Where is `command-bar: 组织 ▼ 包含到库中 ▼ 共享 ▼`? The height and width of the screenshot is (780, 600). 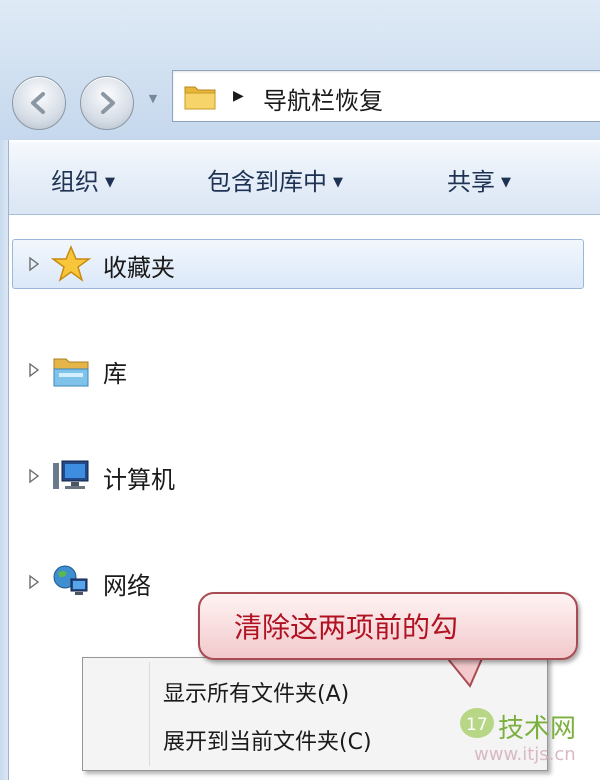
command-bar: 组织 ▼ 包含到库中 ▼ 共享 ▼ is located at coordinates (304, 178).